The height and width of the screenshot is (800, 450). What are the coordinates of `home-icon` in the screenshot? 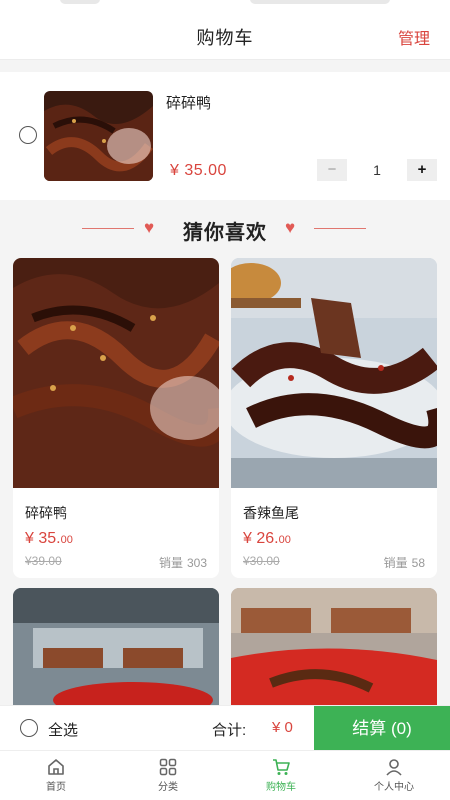 It's located at (56, 767).